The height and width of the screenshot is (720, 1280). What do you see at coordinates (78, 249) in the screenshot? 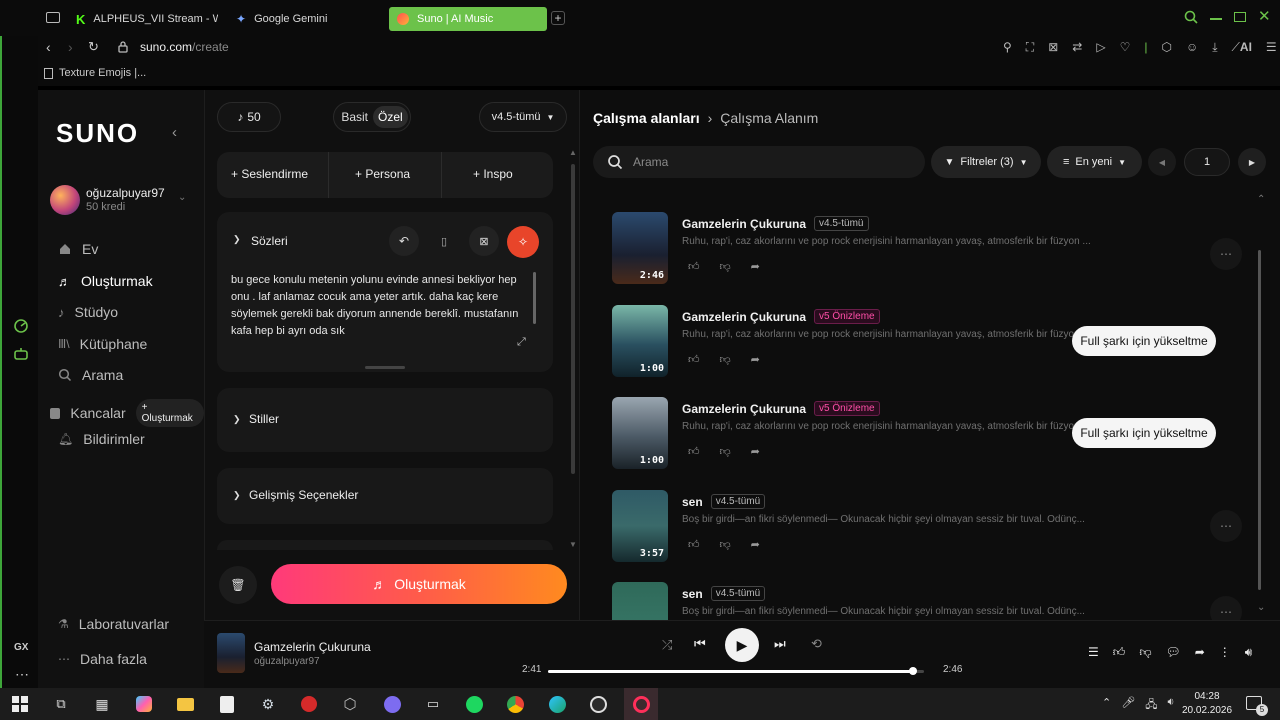
I see `sidebar-item-home: Ev` at bounding box center [78, 249].